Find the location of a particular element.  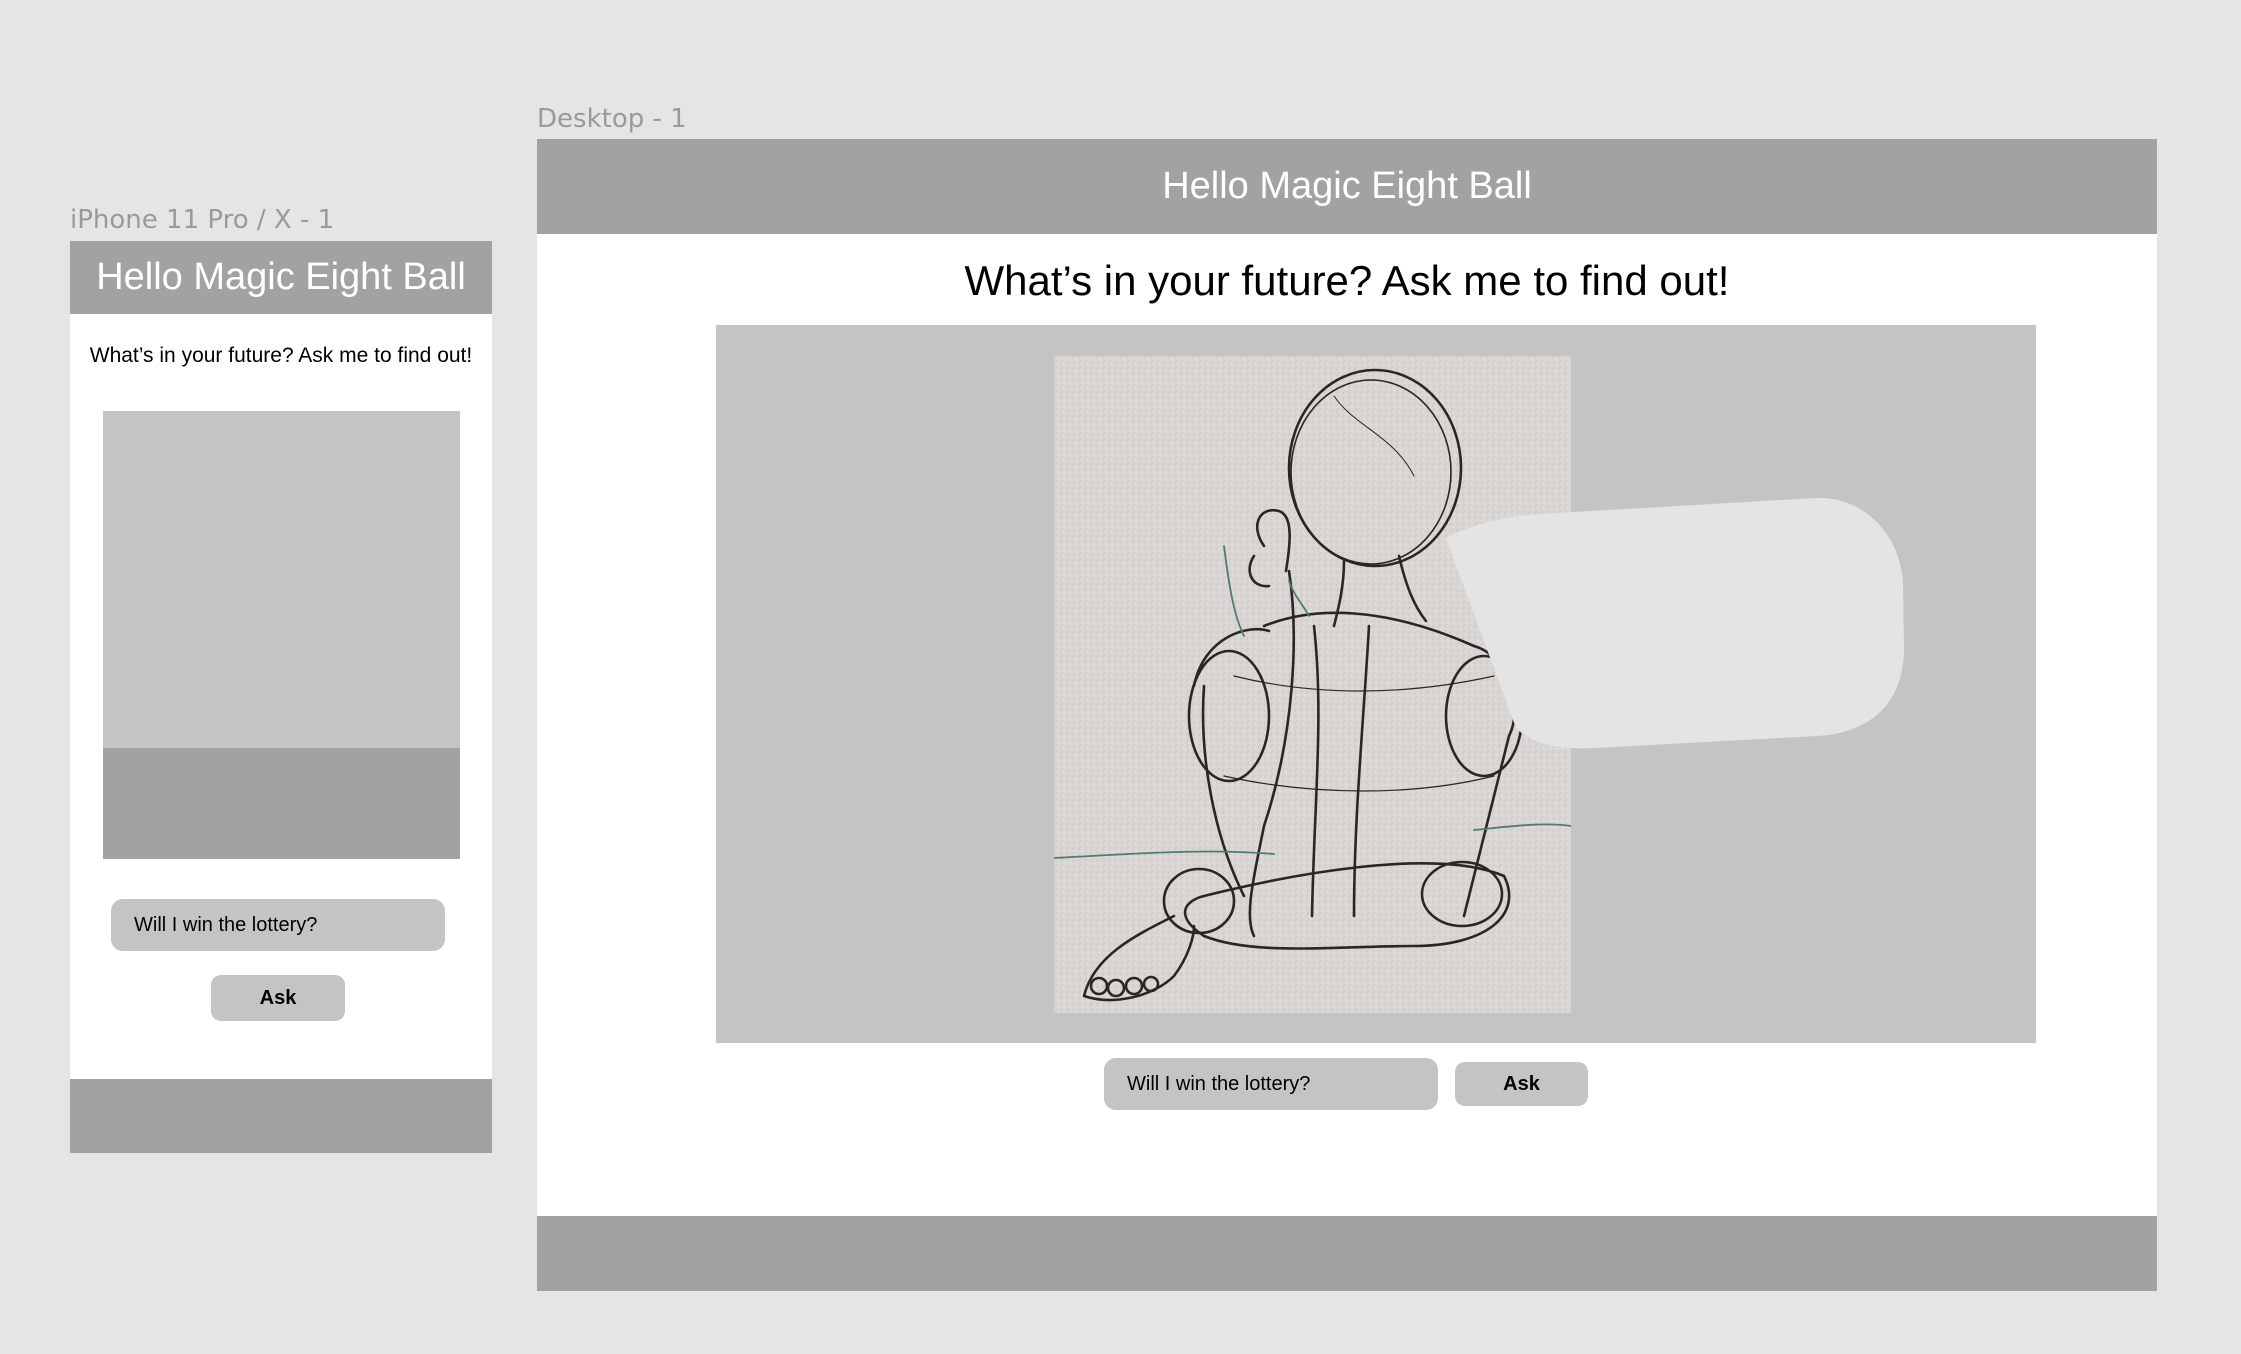

phone-footer is located at coordinates (281, 1116).